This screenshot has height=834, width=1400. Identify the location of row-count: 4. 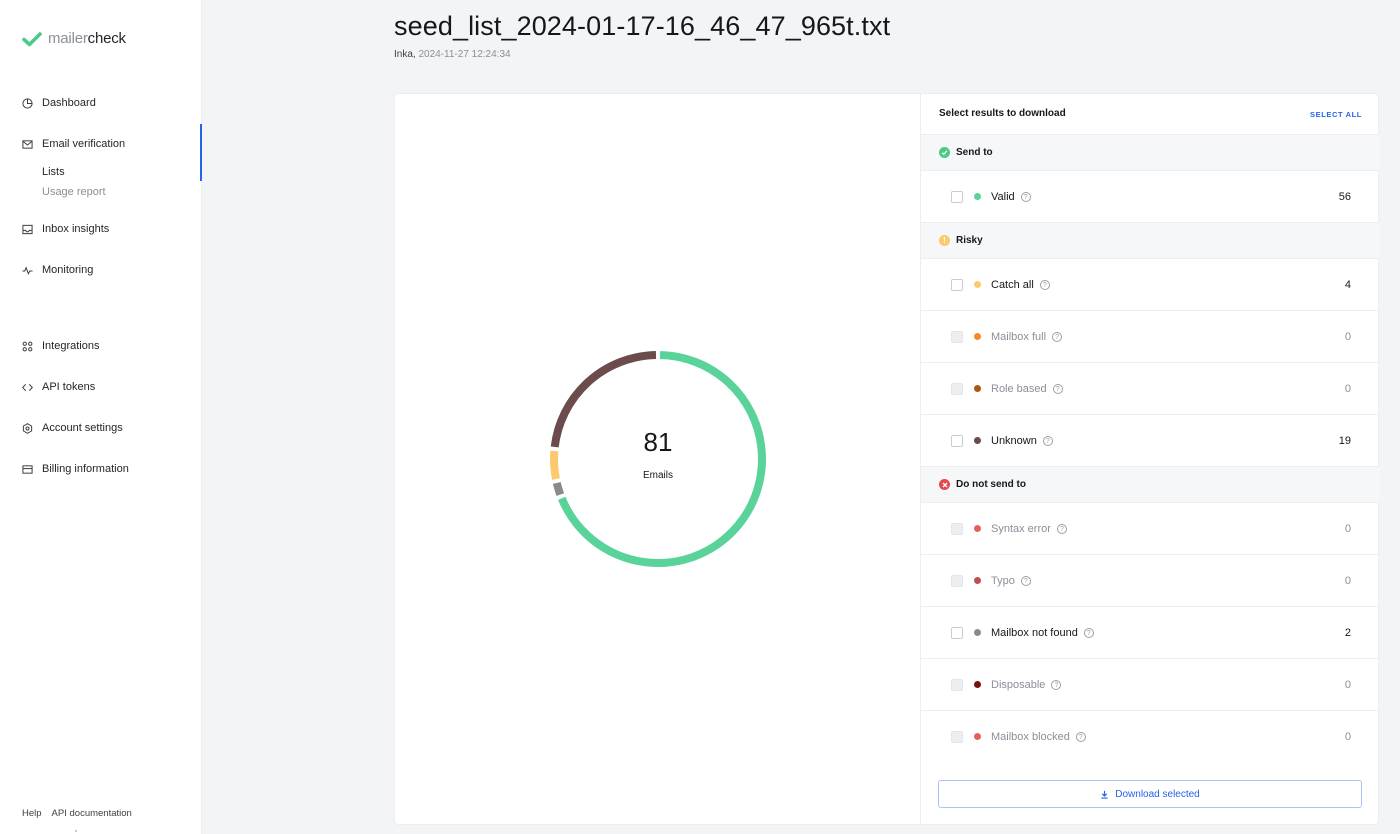
(1347, 285).